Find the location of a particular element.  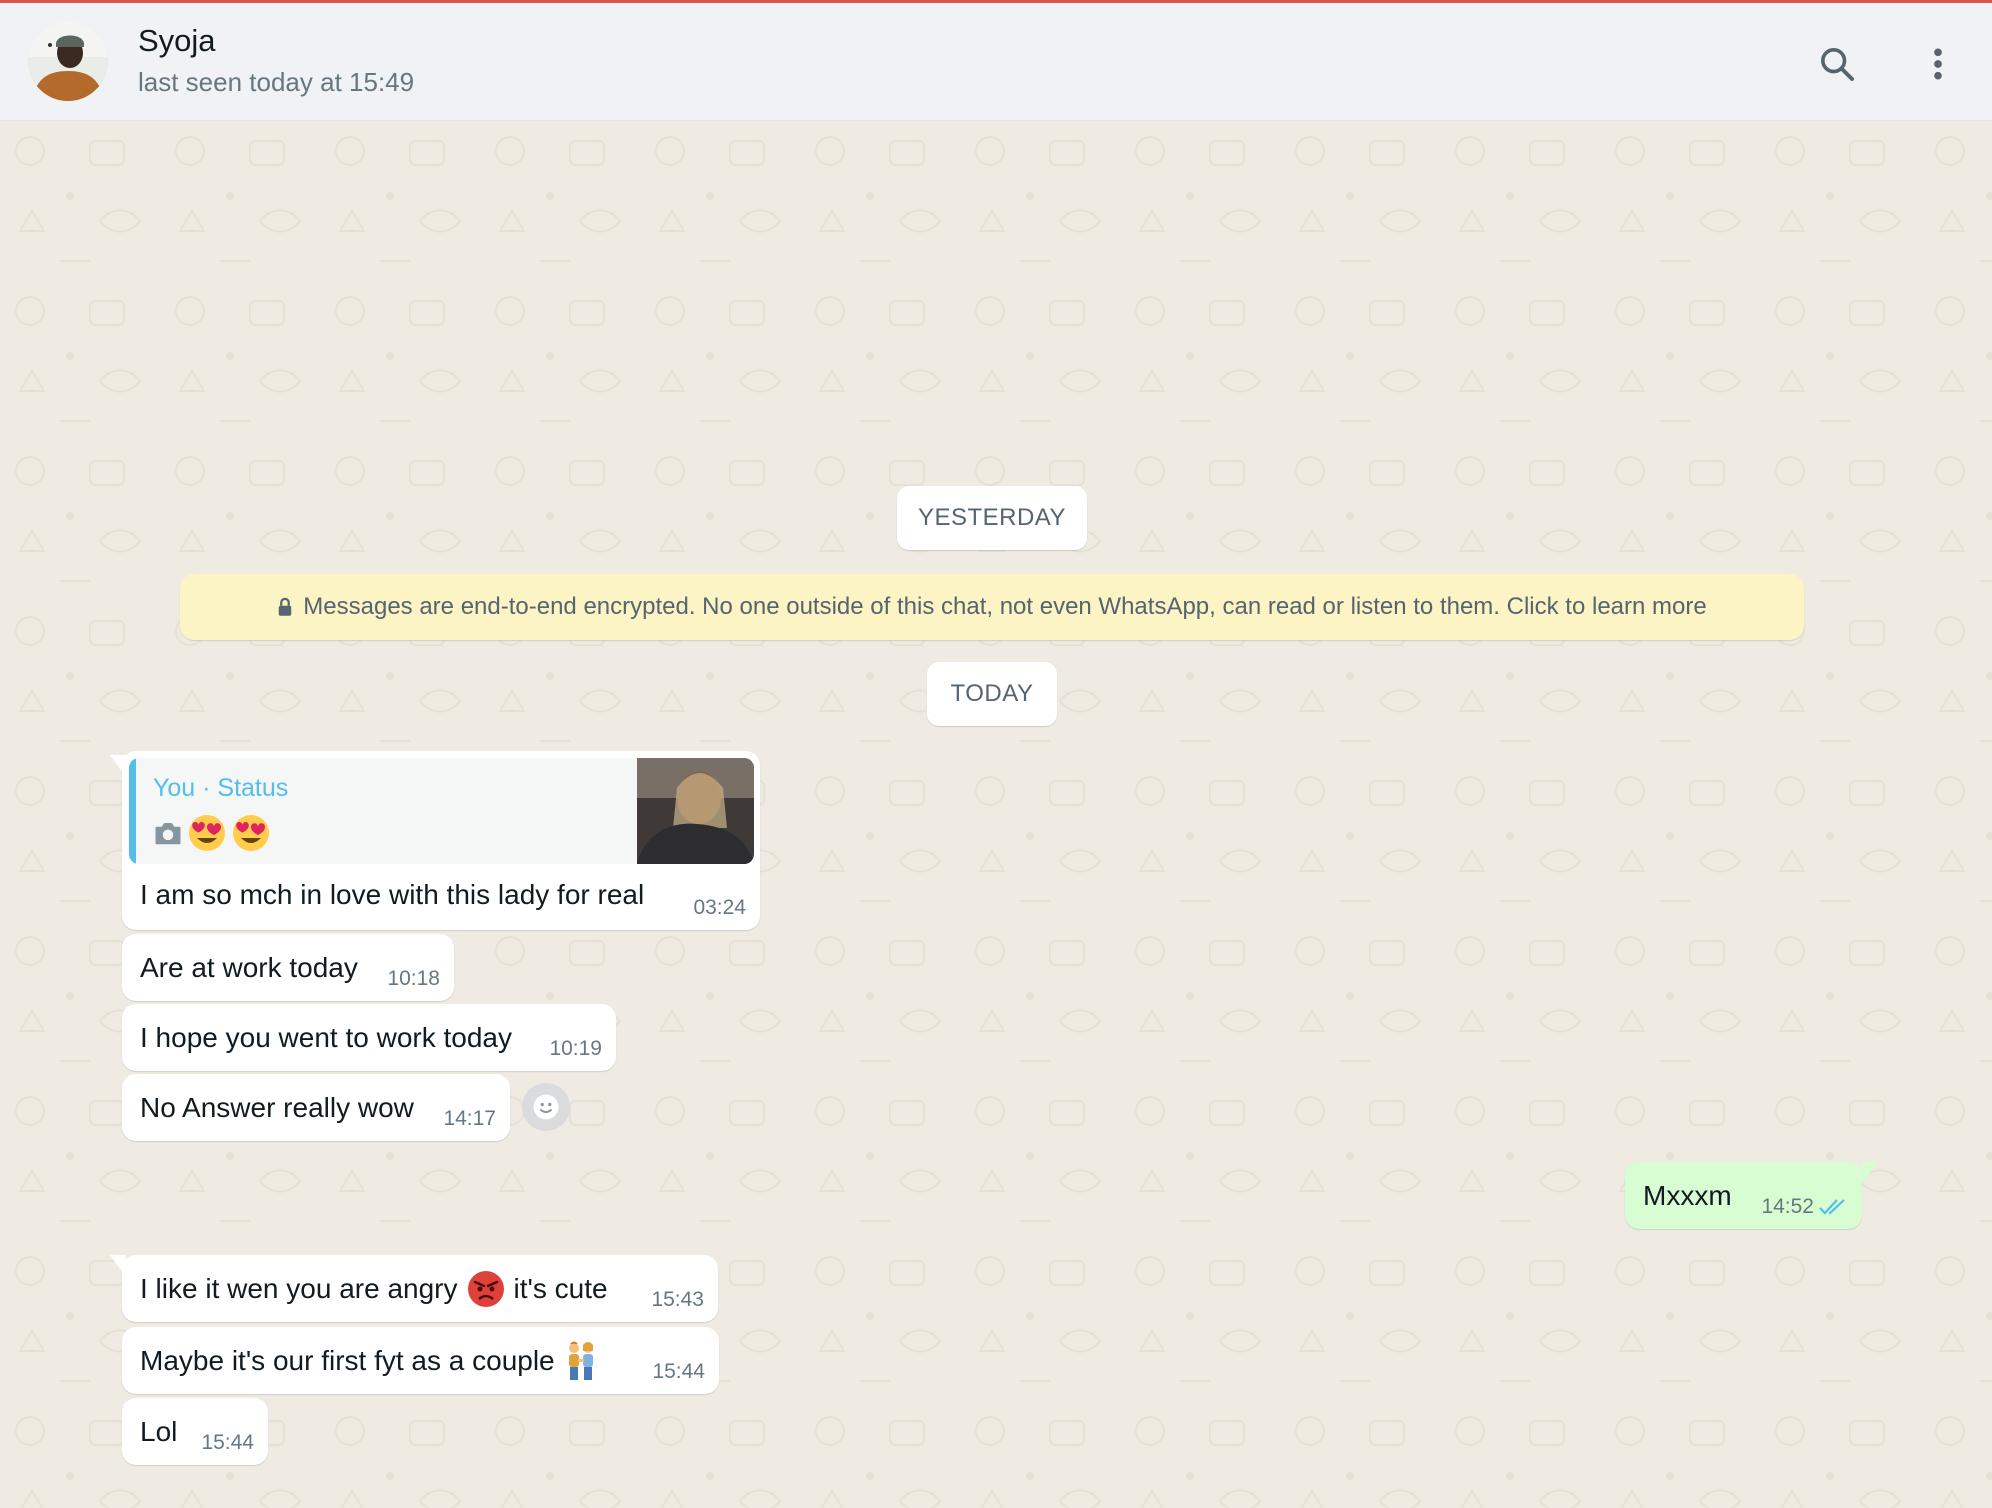

message-text-part: I like it wen you are angry is located at coordinates (299, 1288).